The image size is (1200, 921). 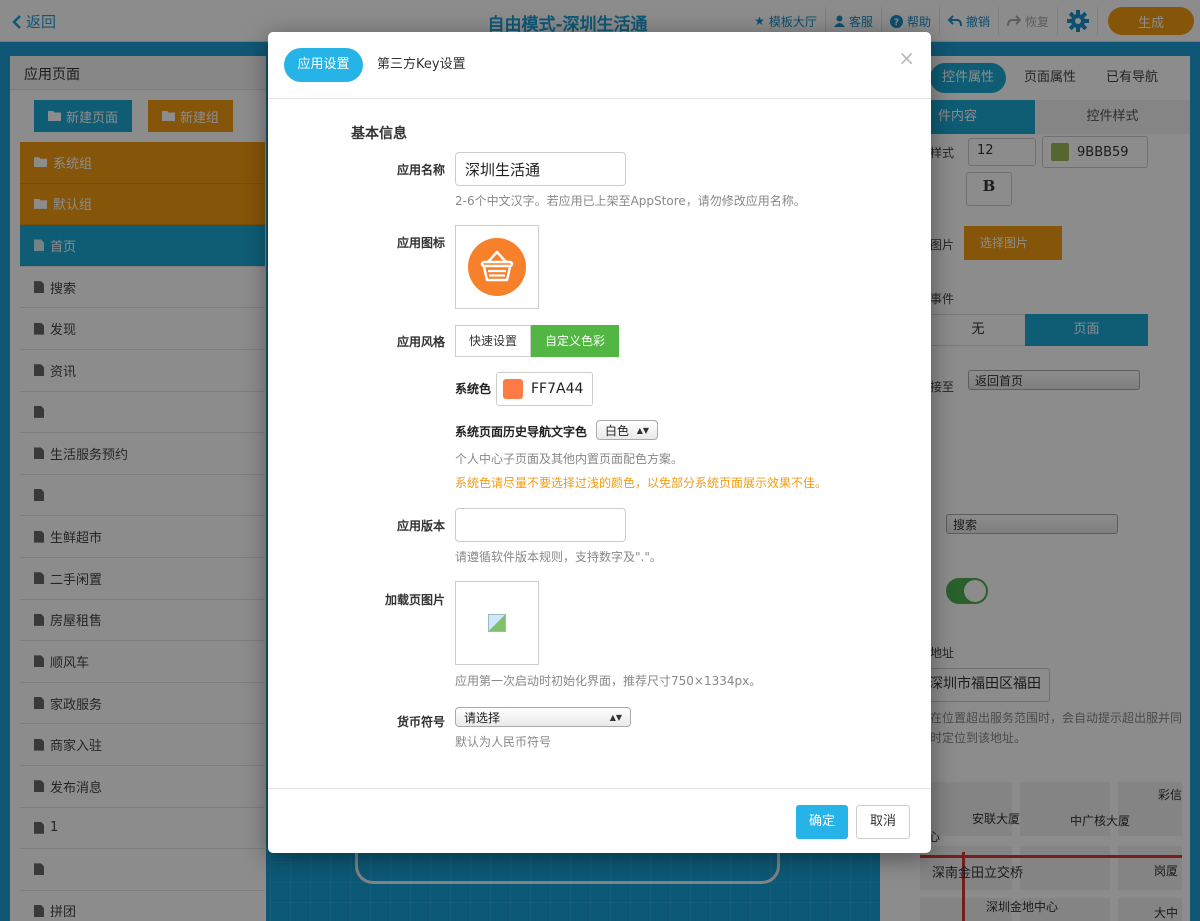 I want to click on color-warning: 系统色请尽量不要选择过浅的颜色，以免部分系统页面展示效果不佳。, so click(x=641, y=483).